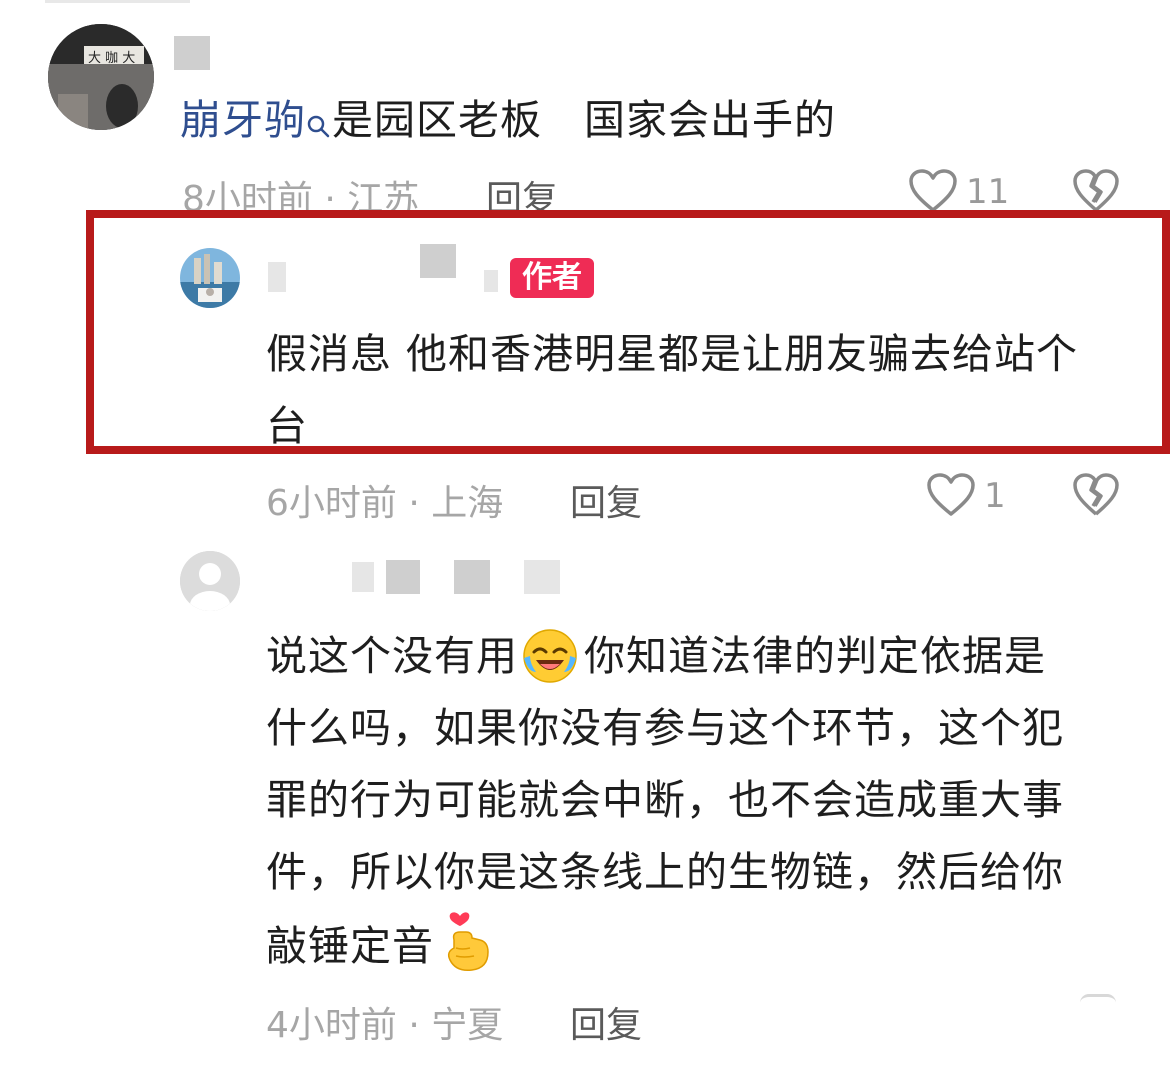 Image resolution: width=1170 pixels, height=1069 pixels. What do you see at coordinates (350, 946) in the screenshot?
I see `comment-text-segment: 敲锤定音` at bounding box center [350, 946].